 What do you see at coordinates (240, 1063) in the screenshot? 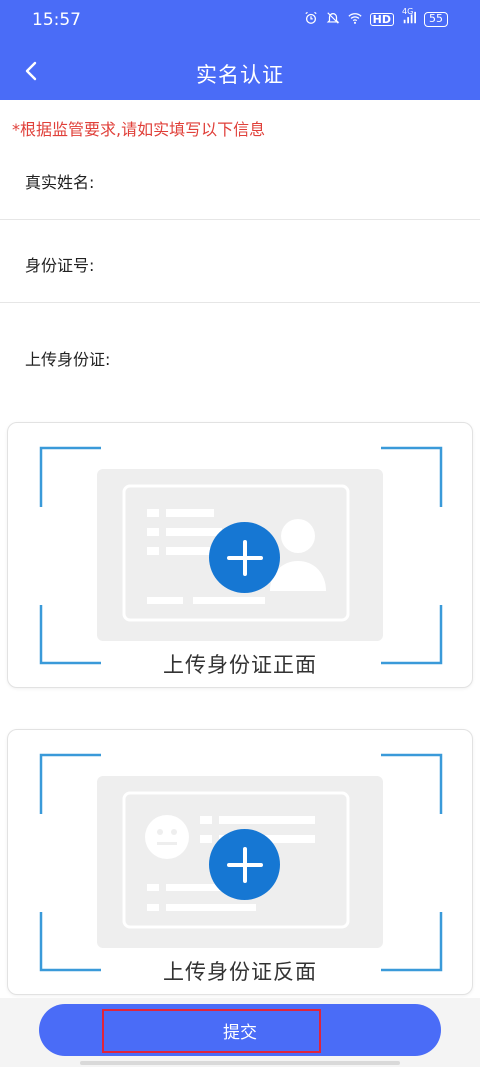
I see `home-indicator` at bounding box center [240, 1063].